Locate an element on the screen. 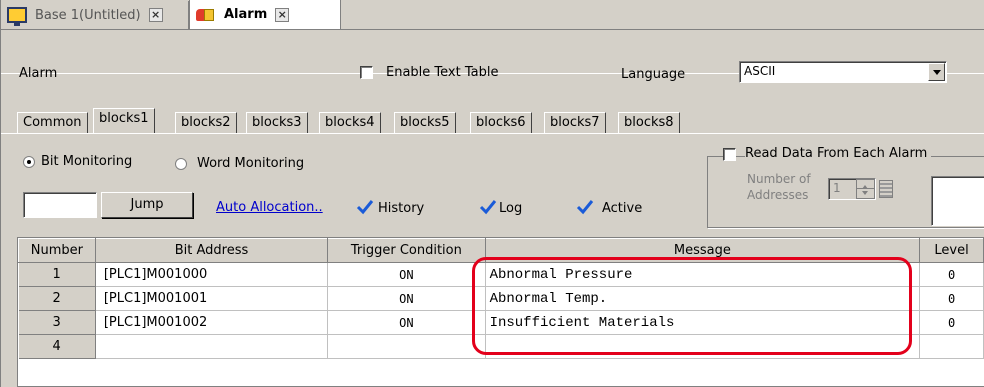  history-label: History is located at coordinates (401, 208).